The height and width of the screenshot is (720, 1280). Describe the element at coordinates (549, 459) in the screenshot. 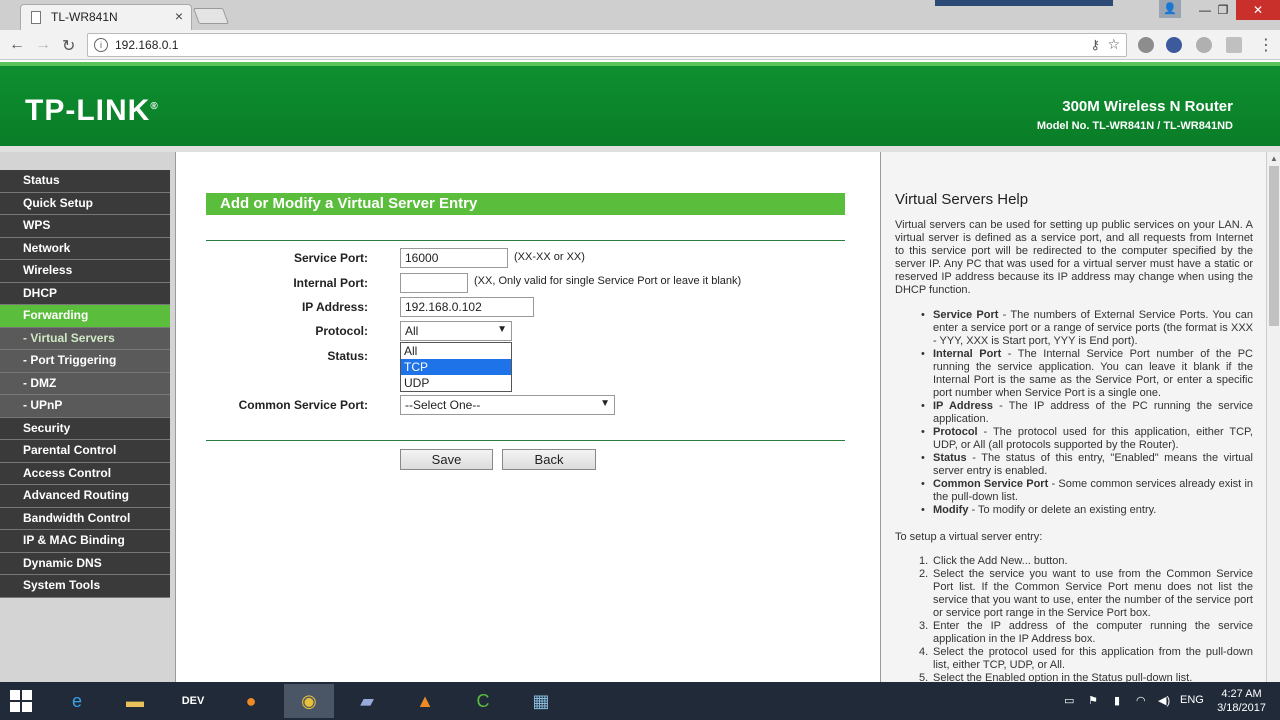

I see `back-button: Back` at that location.